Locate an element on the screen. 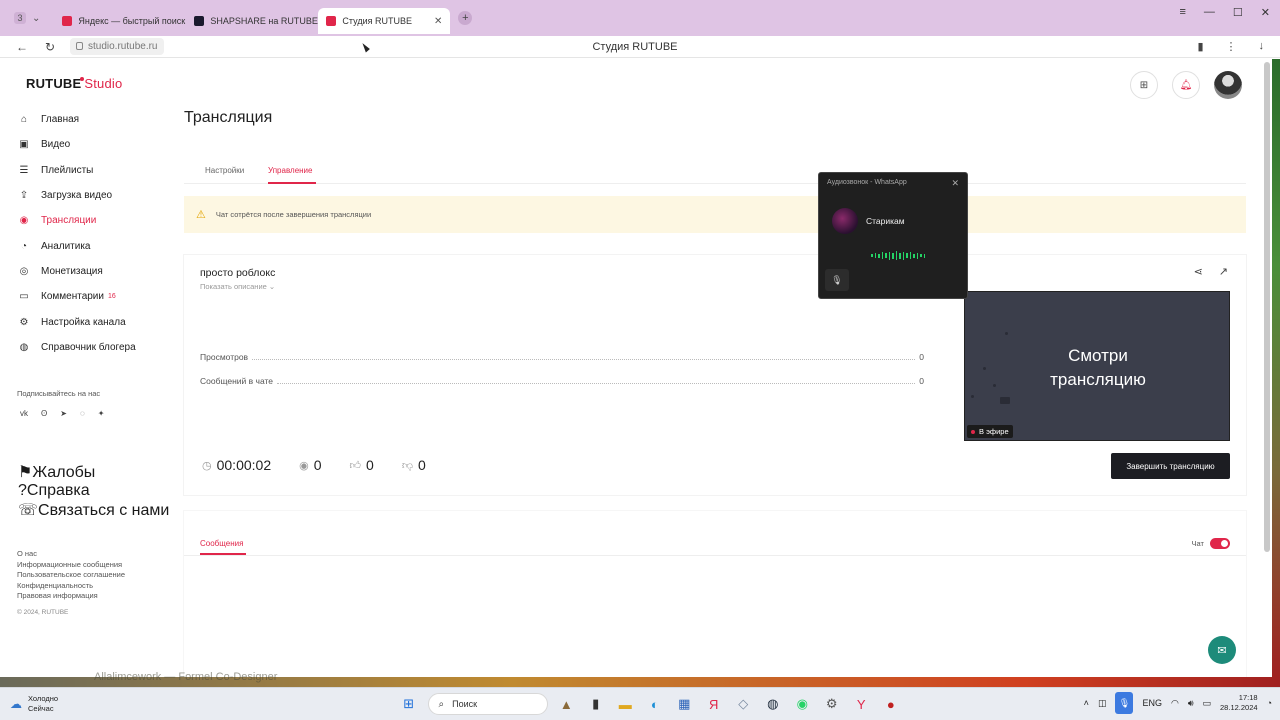 This screenshot has width=1280, height=720. share-icon: ⋖ is located at coordinates (1198, 271).